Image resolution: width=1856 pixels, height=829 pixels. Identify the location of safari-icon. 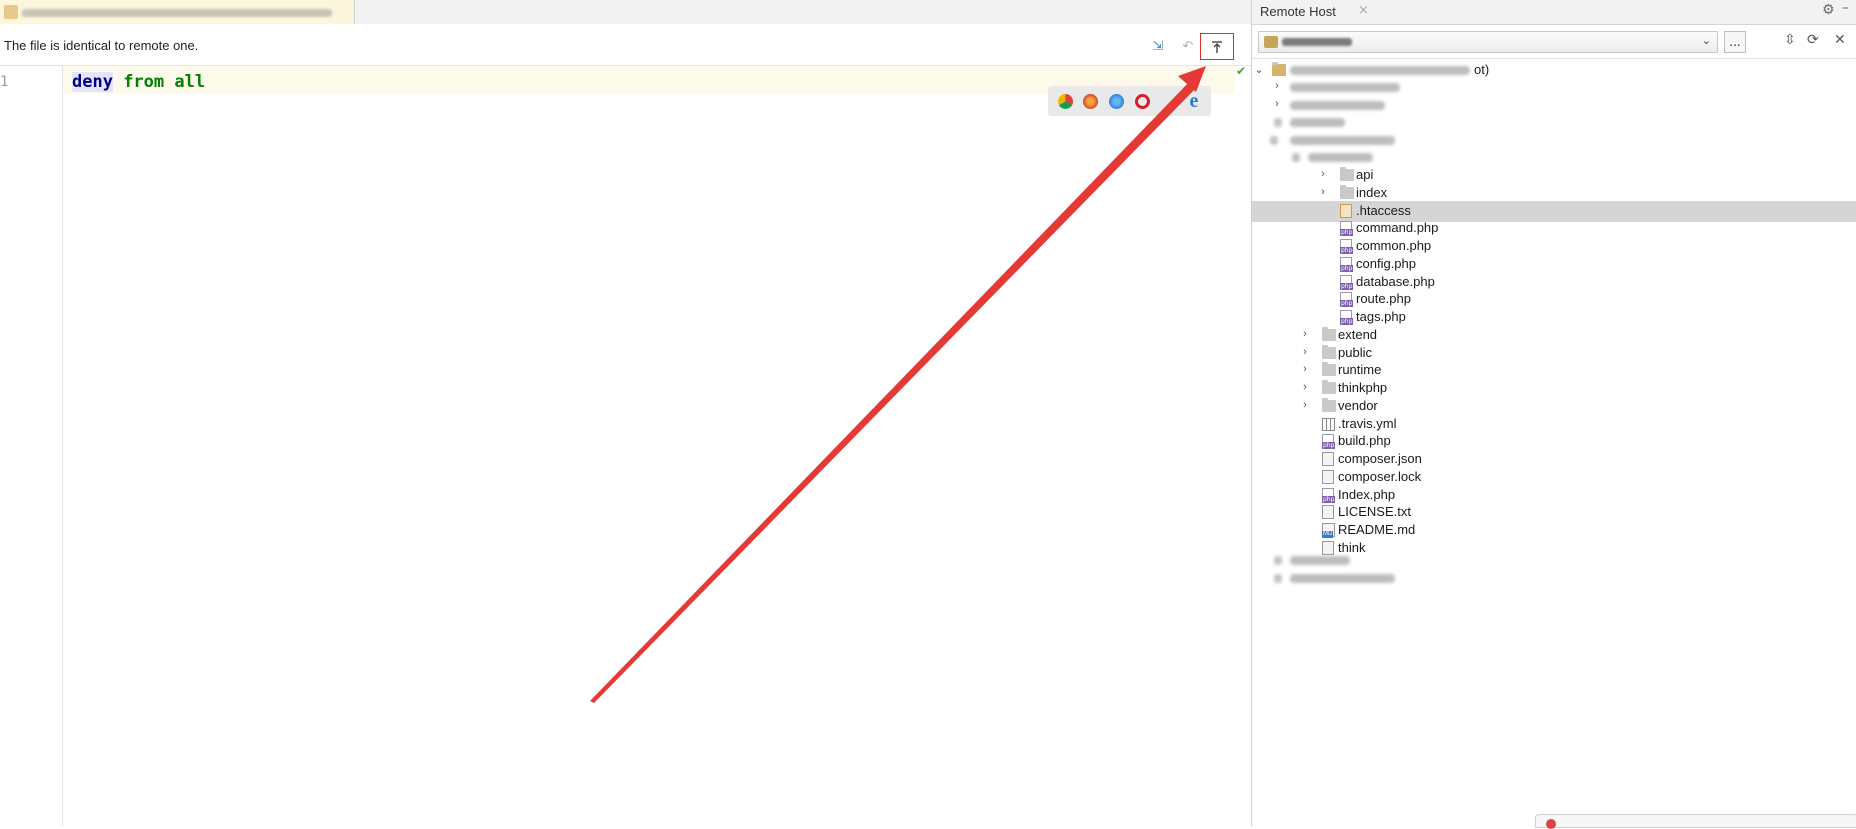
(1116, 101).